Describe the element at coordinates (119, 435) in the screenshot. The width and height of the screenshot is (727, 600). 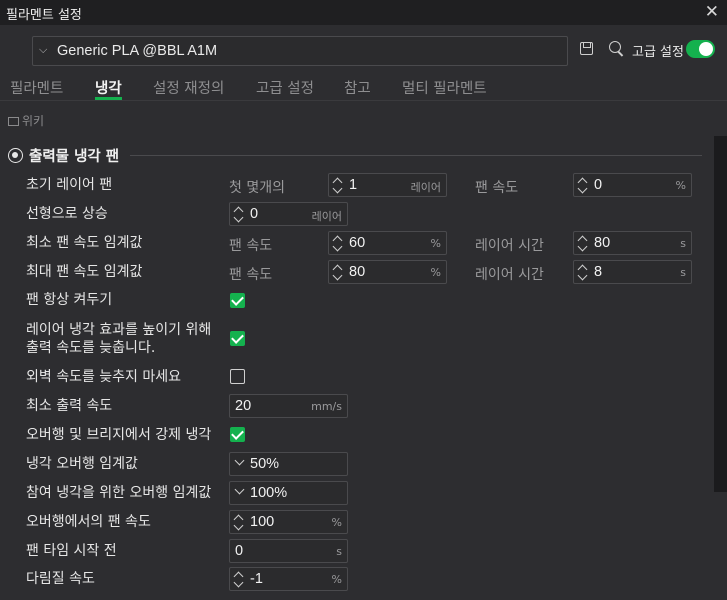
I see `force-cooling-label: 오버행 및 브리지에서 강제 냉각` at that location.